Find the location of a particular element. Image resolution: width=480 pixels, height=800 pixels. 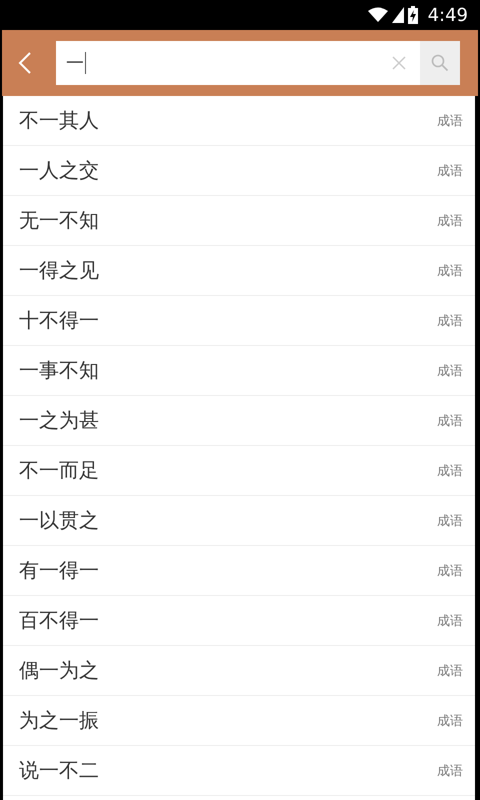

search-icon is located at coordinates (440, 63).